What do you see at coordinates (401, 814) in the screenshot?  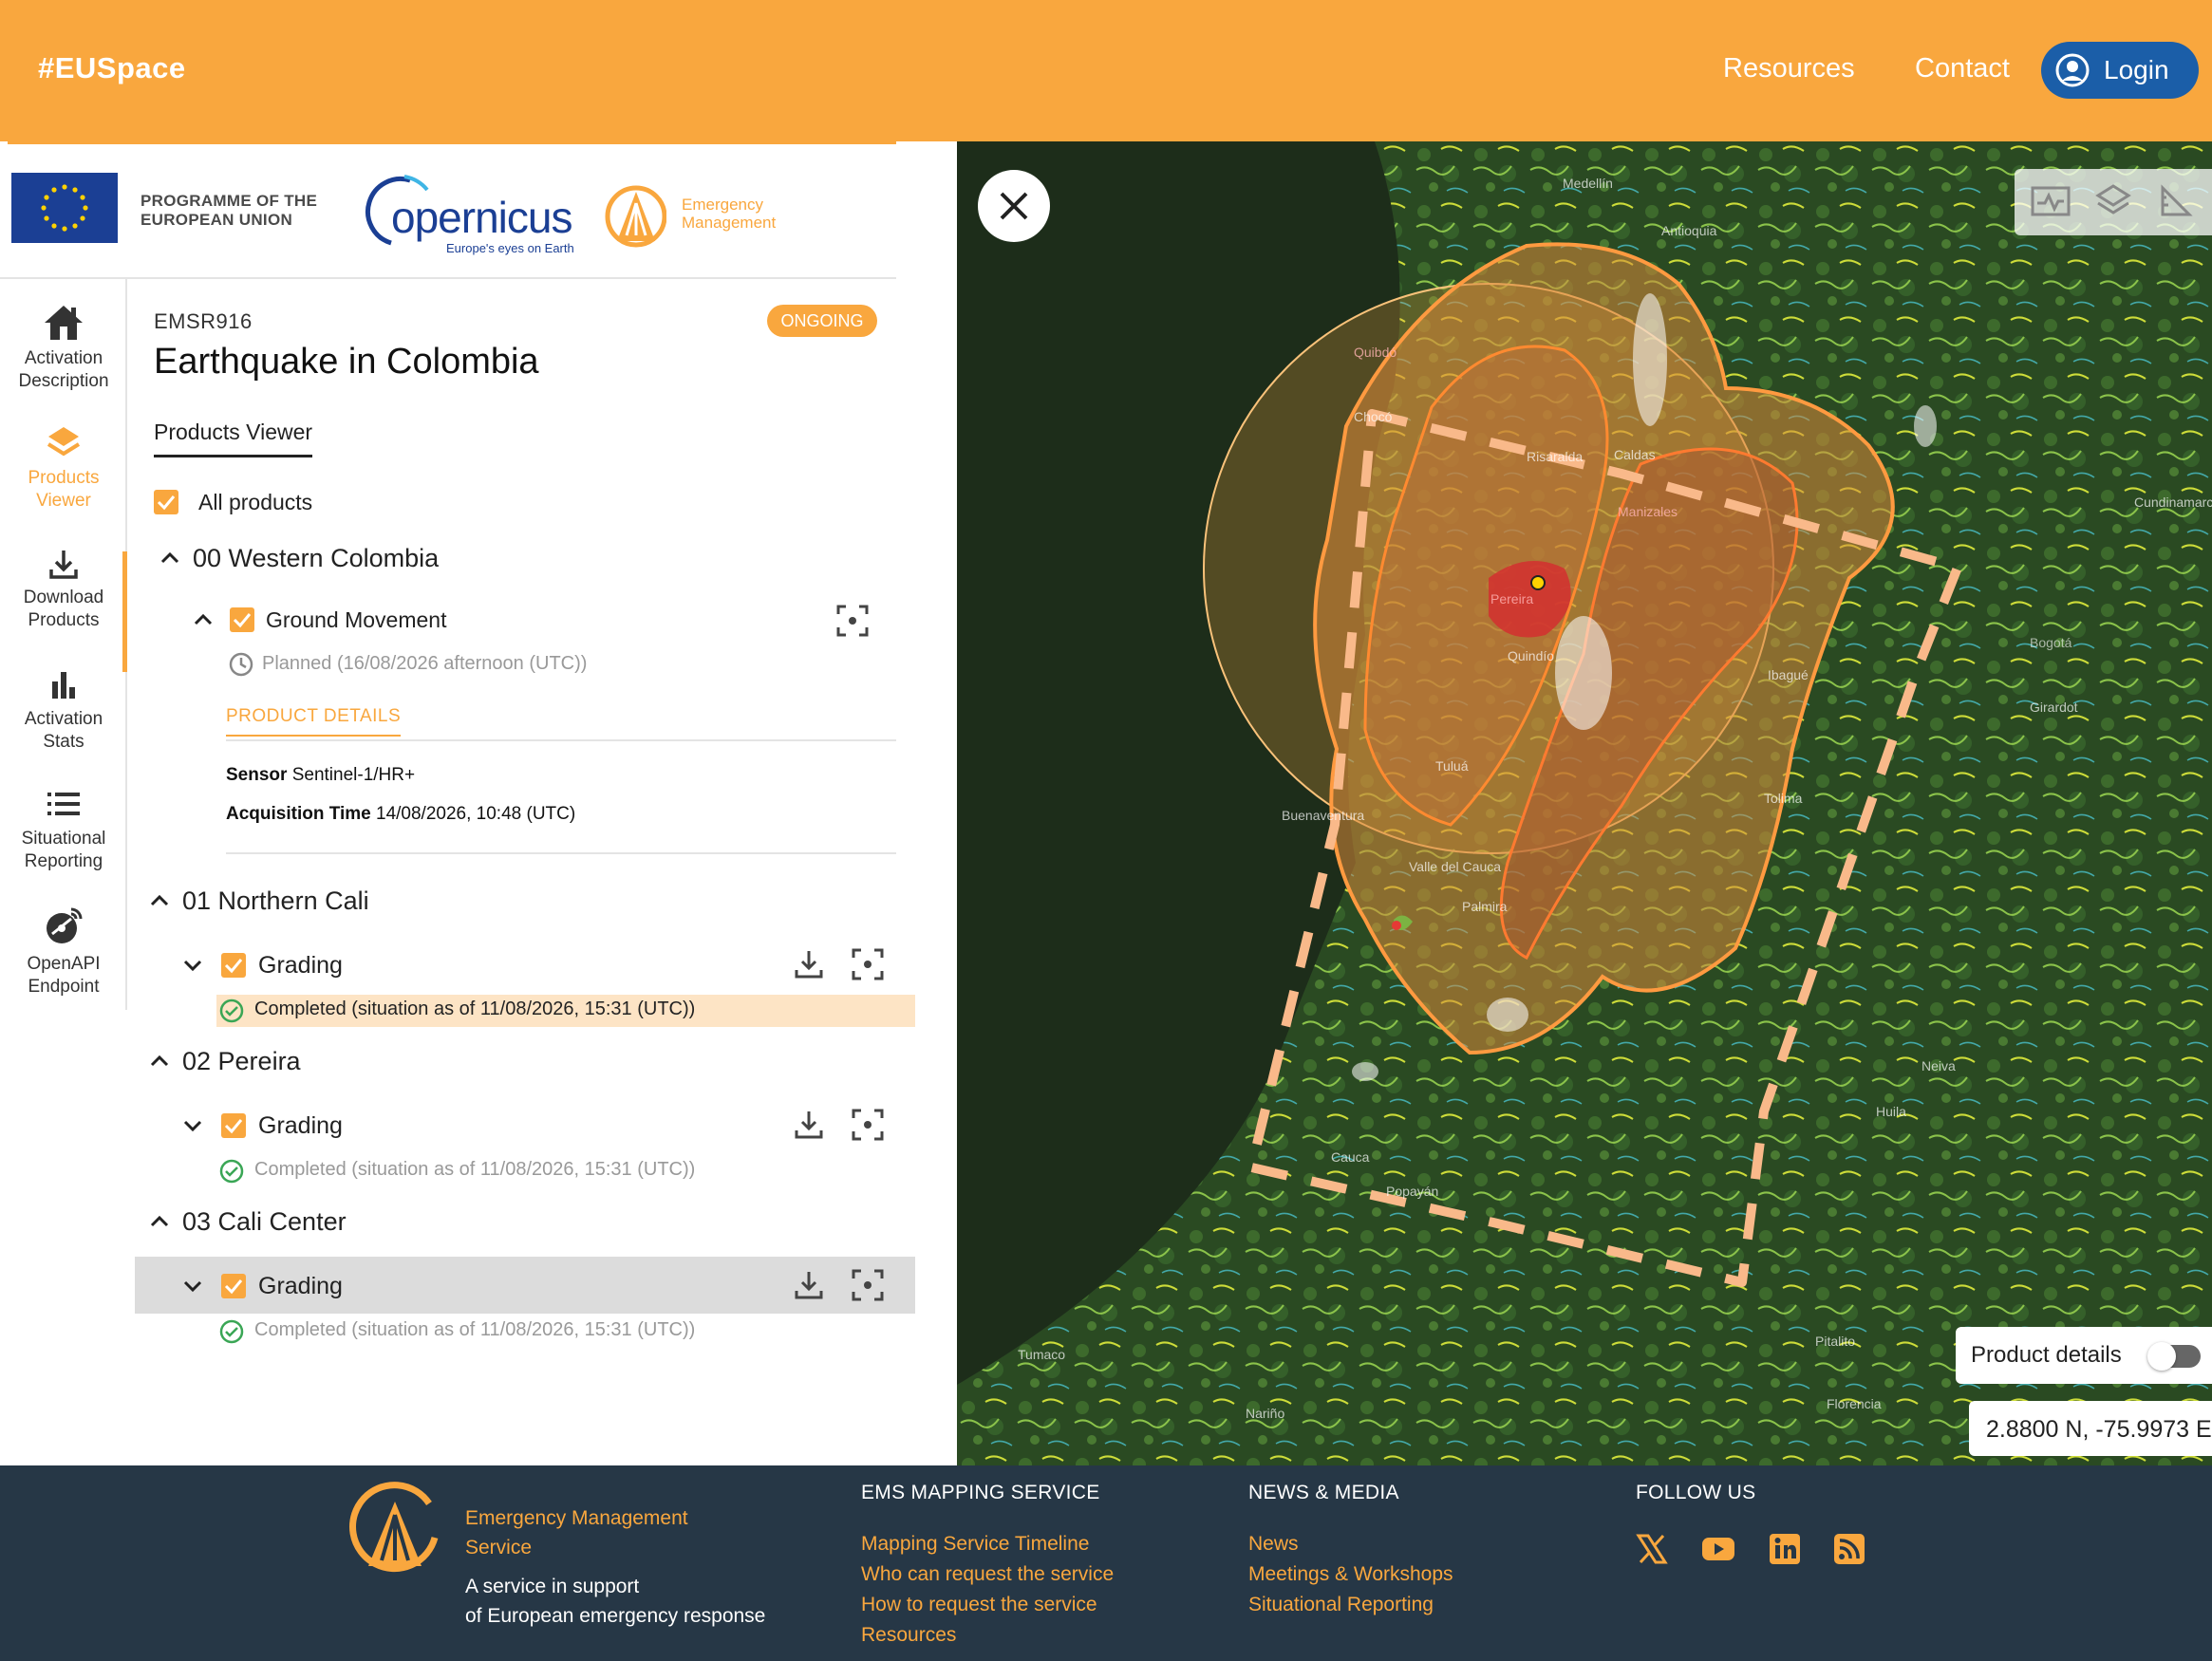 I see `acquisition-time-info: Acquisition Time 14/08/2026, 10:48 (UTC)` at bounding box center [401, 814].